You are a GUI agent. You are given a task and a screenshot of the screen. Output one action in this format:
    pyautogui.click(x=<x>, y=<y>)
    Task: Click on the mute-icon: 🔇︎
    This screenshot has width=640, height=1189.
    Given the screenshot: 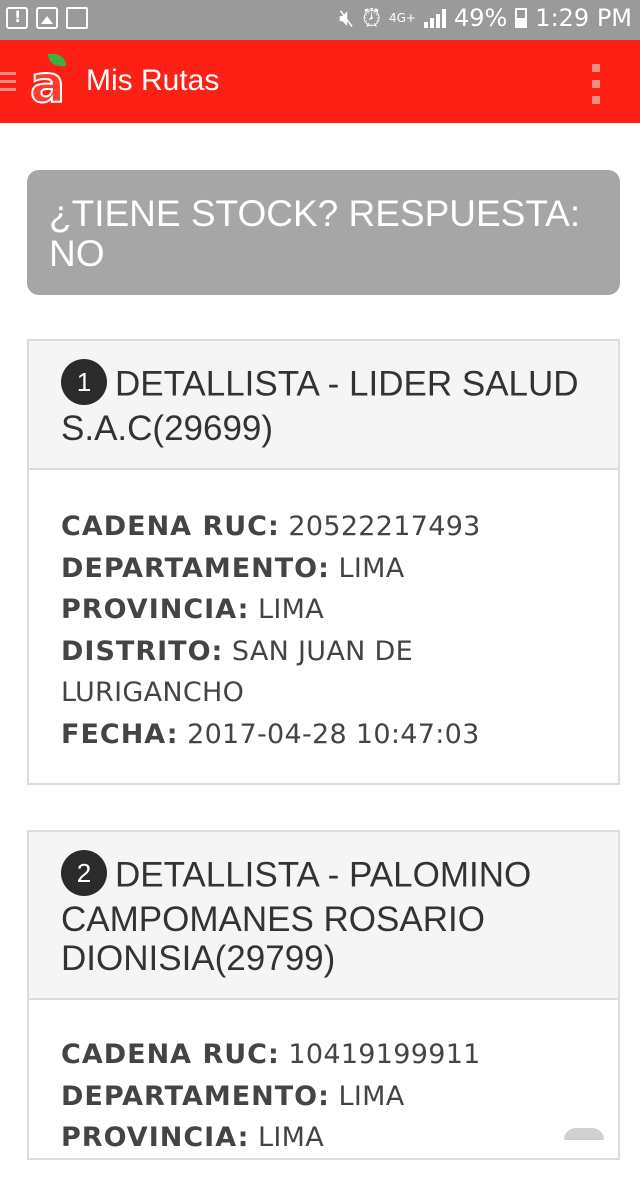 What is the action you would take?
    pyautogui.click(x=347, y=18)
    